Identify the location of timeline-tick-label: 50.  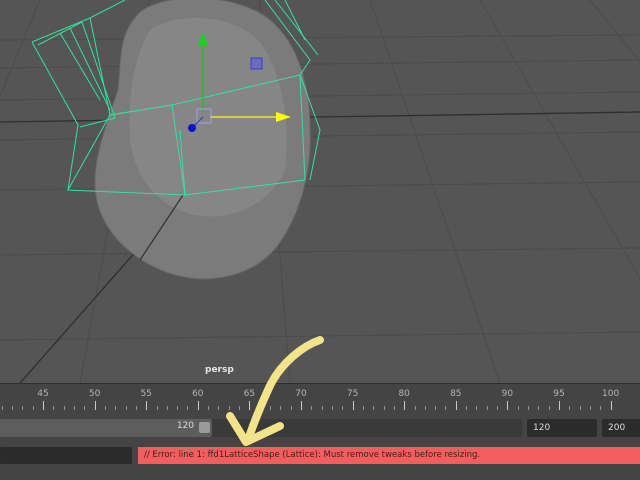
(94, 394).